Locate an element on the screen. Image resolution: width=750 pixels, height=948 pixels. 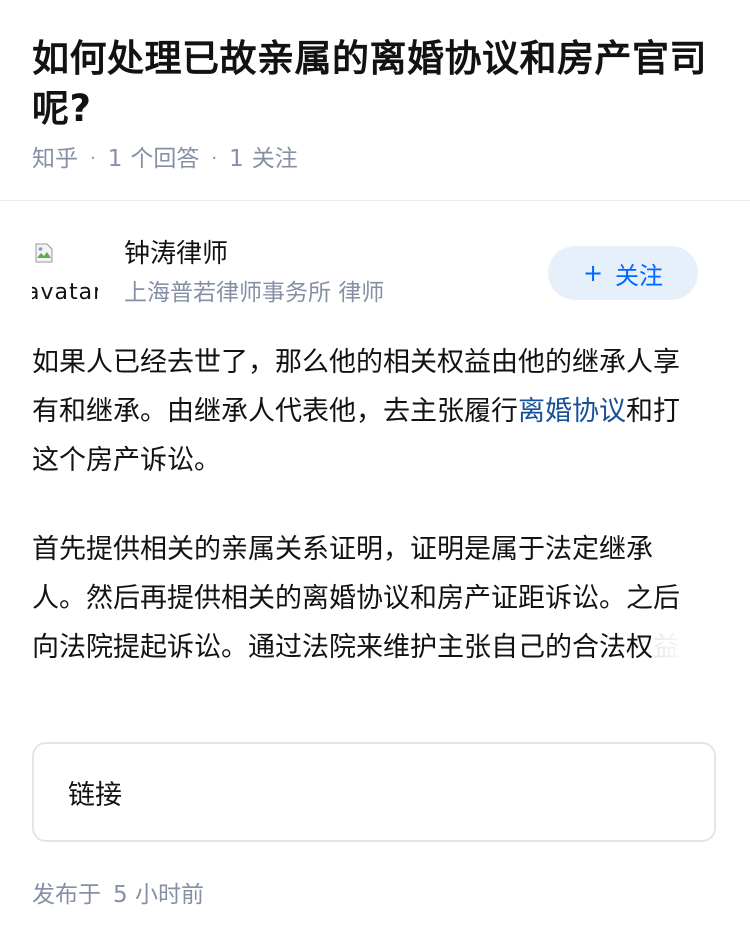
publish-time: 5 小时前 is located at coordinates (158, 895).